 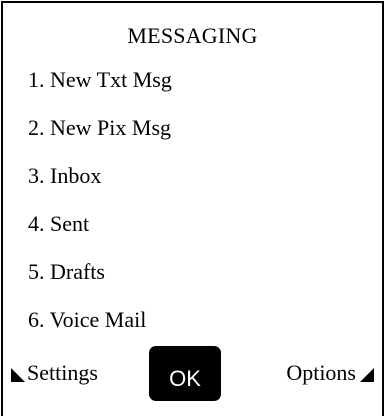 What do you see at coordinates (192, 35) in the screenshot?
I see `screen-title: MESSAGING` at bounding box center [192, 35].